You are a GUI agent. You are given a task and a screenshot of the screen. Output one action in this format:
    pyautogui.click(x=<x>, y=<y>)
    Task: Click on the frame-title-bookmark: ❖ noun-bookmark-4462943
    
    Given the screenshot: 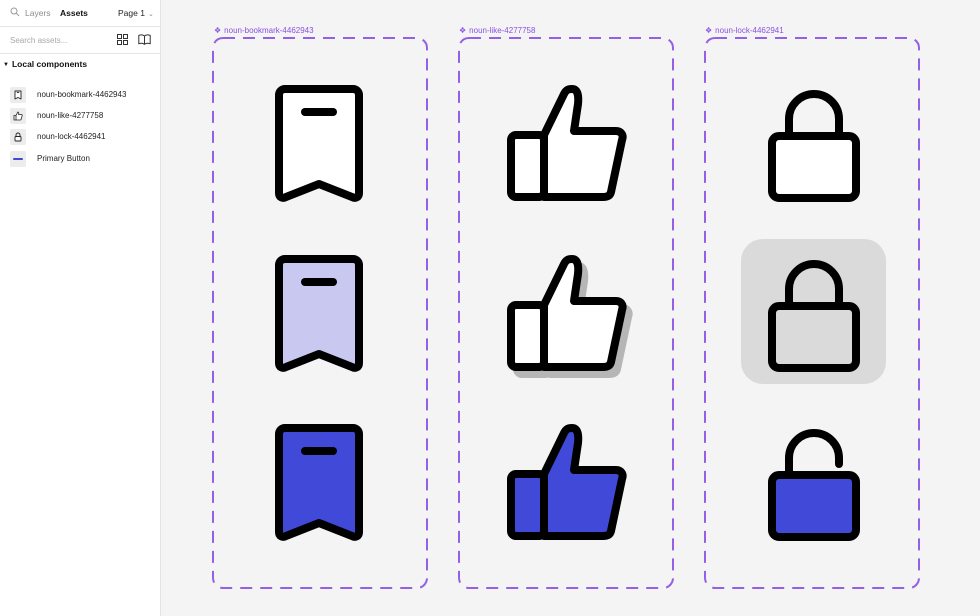 What is the action you would take?
    pyautogui.click(x=264, y=30)
    